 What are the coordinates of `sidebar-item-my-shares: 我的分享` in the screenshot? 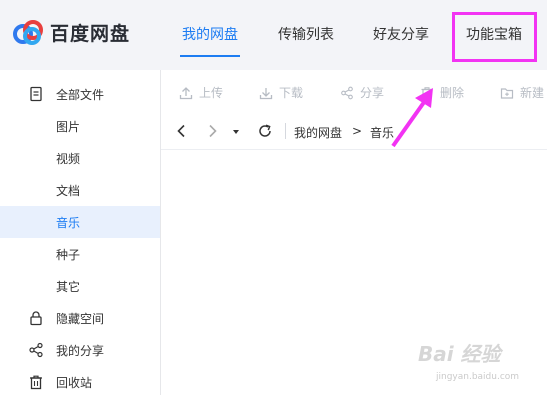 It's located at (80, 350).